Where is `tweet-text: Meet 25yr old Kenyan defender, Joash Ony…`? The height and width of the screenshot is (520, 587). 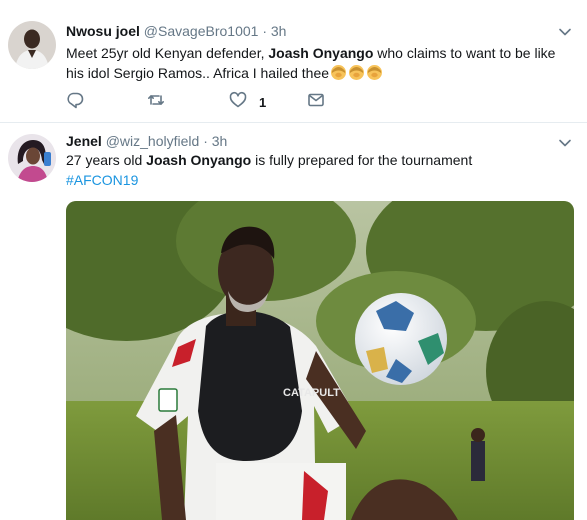
tweet-text: Meet 25yr old Kenyan defender, Joash Ony… is located at coordinates (321, 63).